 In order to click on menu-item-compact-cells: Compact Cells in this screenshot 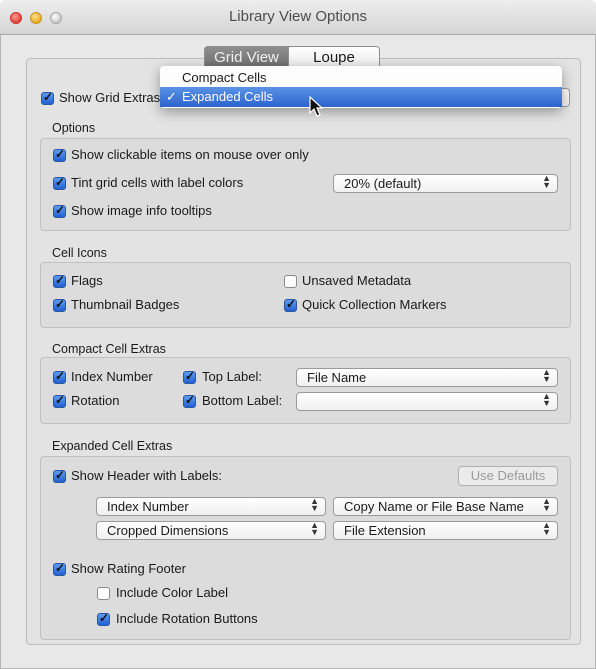, I will do `click(361, 78)`.